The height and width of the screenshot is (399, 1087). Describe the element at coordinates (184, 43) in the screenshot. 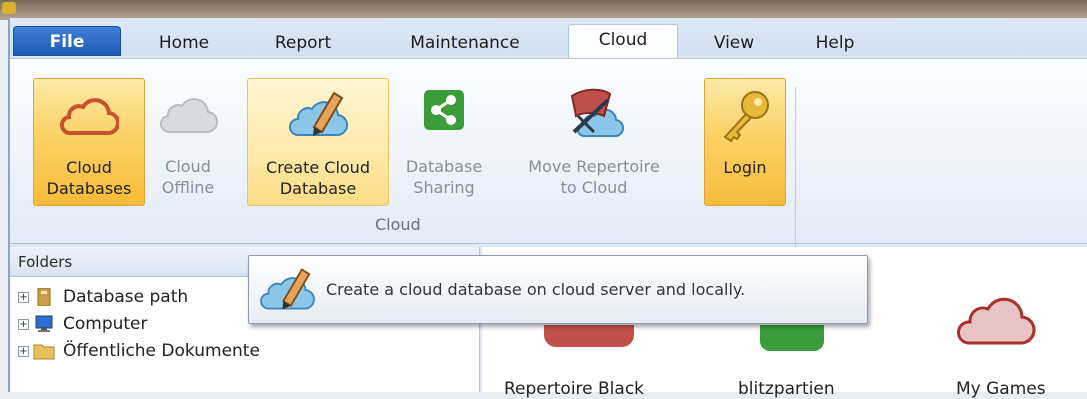

I see `tab-home: Home` at that location.